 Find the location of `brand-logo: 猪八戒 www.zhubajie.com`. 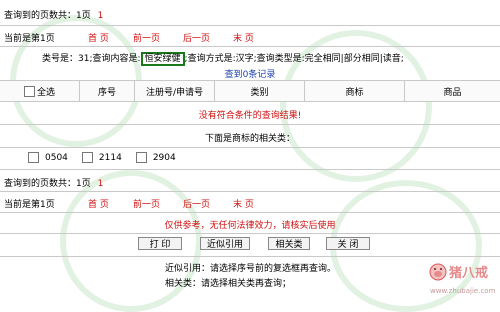

brand-logo: 猪八戒 www.zhubajie.com is located at coordinates (463, 280).